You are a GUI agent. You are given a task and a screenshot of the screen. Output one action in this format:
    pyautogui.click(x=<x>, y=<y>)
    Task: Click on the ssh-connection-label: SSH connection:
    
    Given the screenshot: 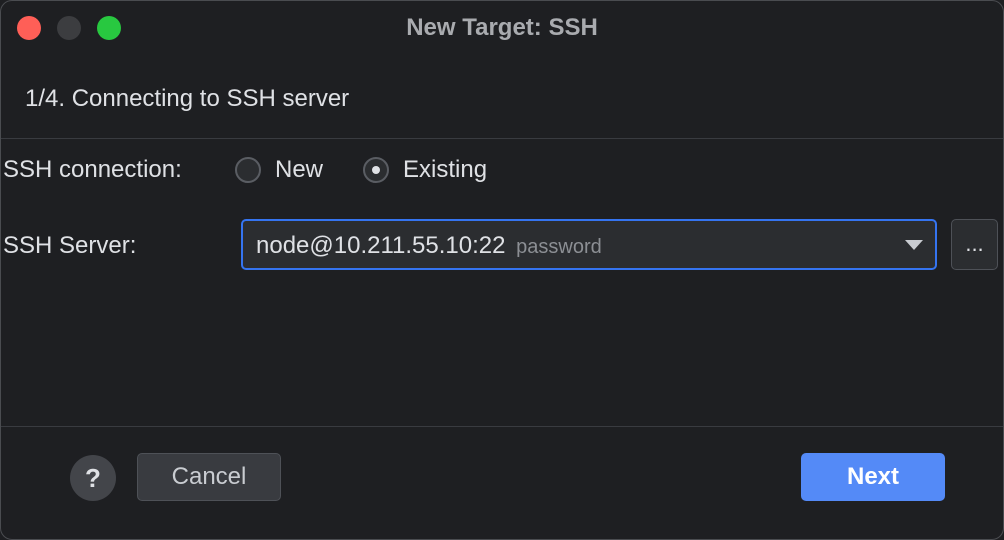 What is the action you would take?
    pyautogui.click(x=92, y=169)
    